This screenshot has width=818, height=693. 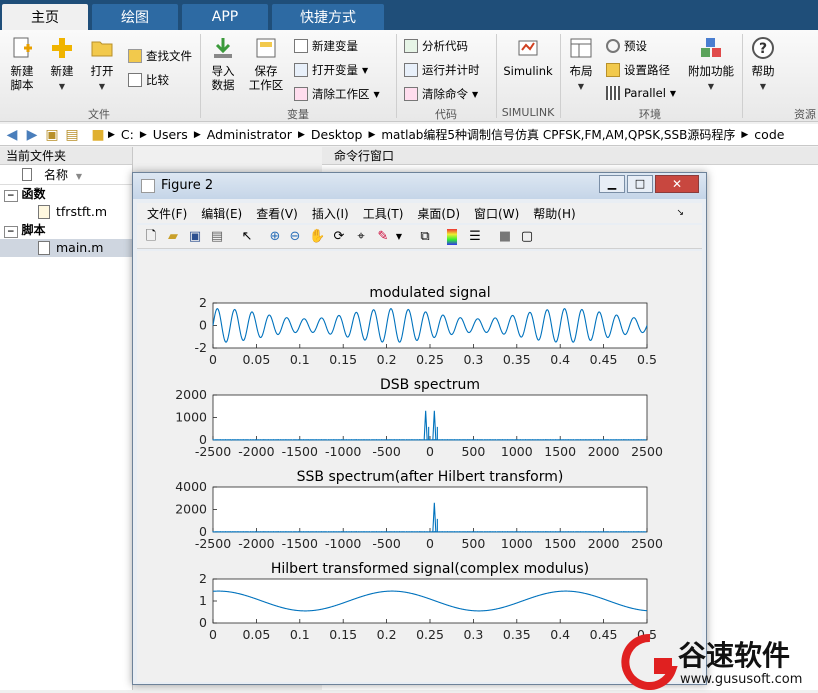 I want to click on breadcrumb-c: C:, so click(x=127, y=134).